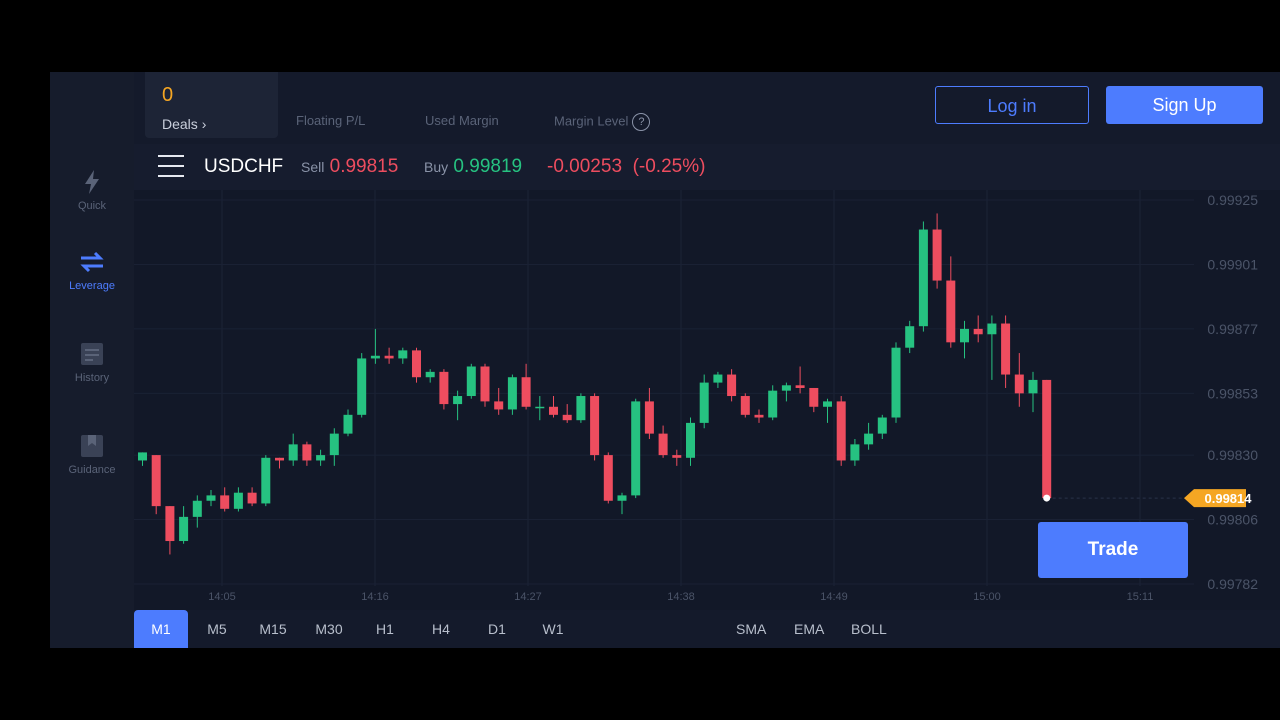 The height and width of the screenshot is (720, 1280). What do you see at coordinates (92, 262) in the screenshot?
I see `swap-arrows-icon` at bounding box center [92, 262].